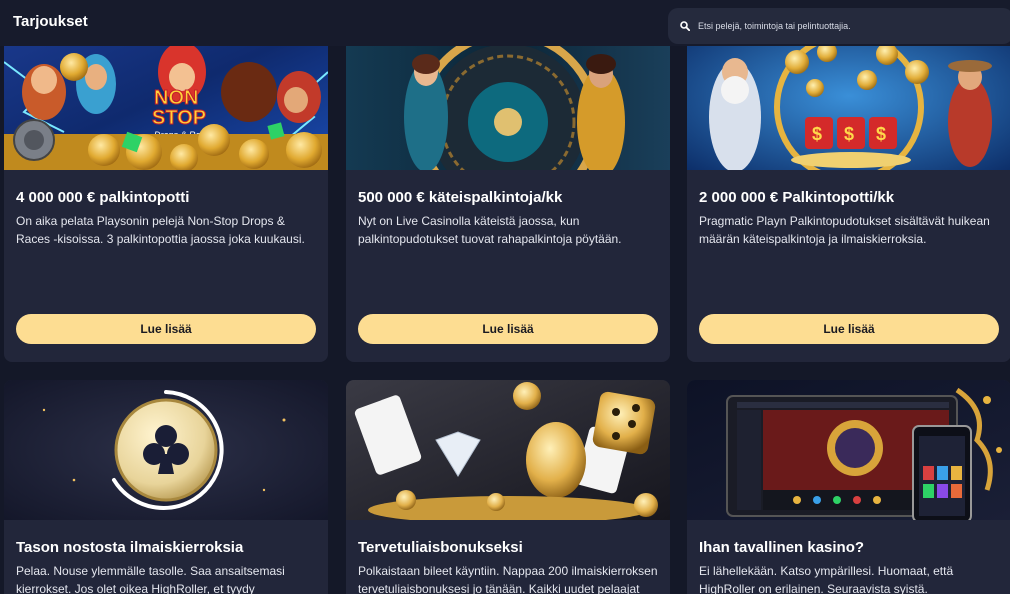 The width and height of the screenshot is (1010, 594). What do you see at coordinates (103, 197) in the screenshot?
I see `promo-title: 4 000 000 € palkintopotti` at bounding box center [103, 197].